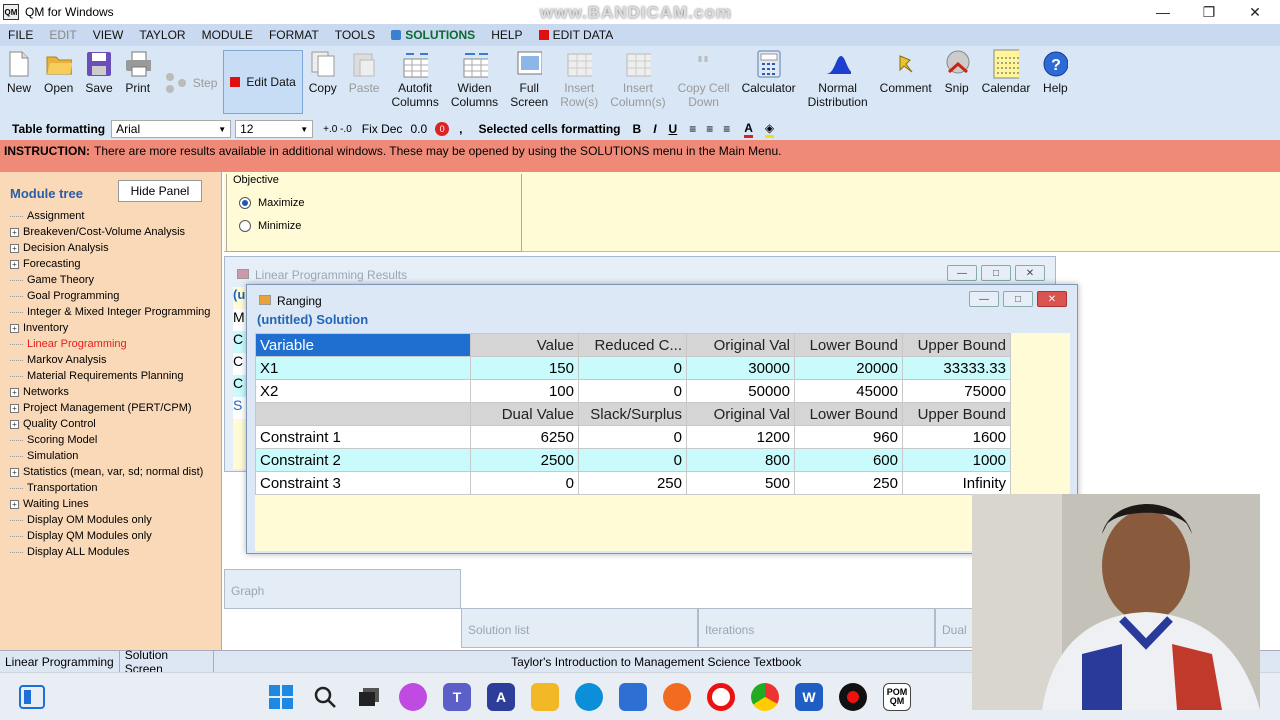 This screenshot has width=1280, height=720. Describe the element at coordinates (413, 697) in the screenshot. I see `copilot-icon` at that location.